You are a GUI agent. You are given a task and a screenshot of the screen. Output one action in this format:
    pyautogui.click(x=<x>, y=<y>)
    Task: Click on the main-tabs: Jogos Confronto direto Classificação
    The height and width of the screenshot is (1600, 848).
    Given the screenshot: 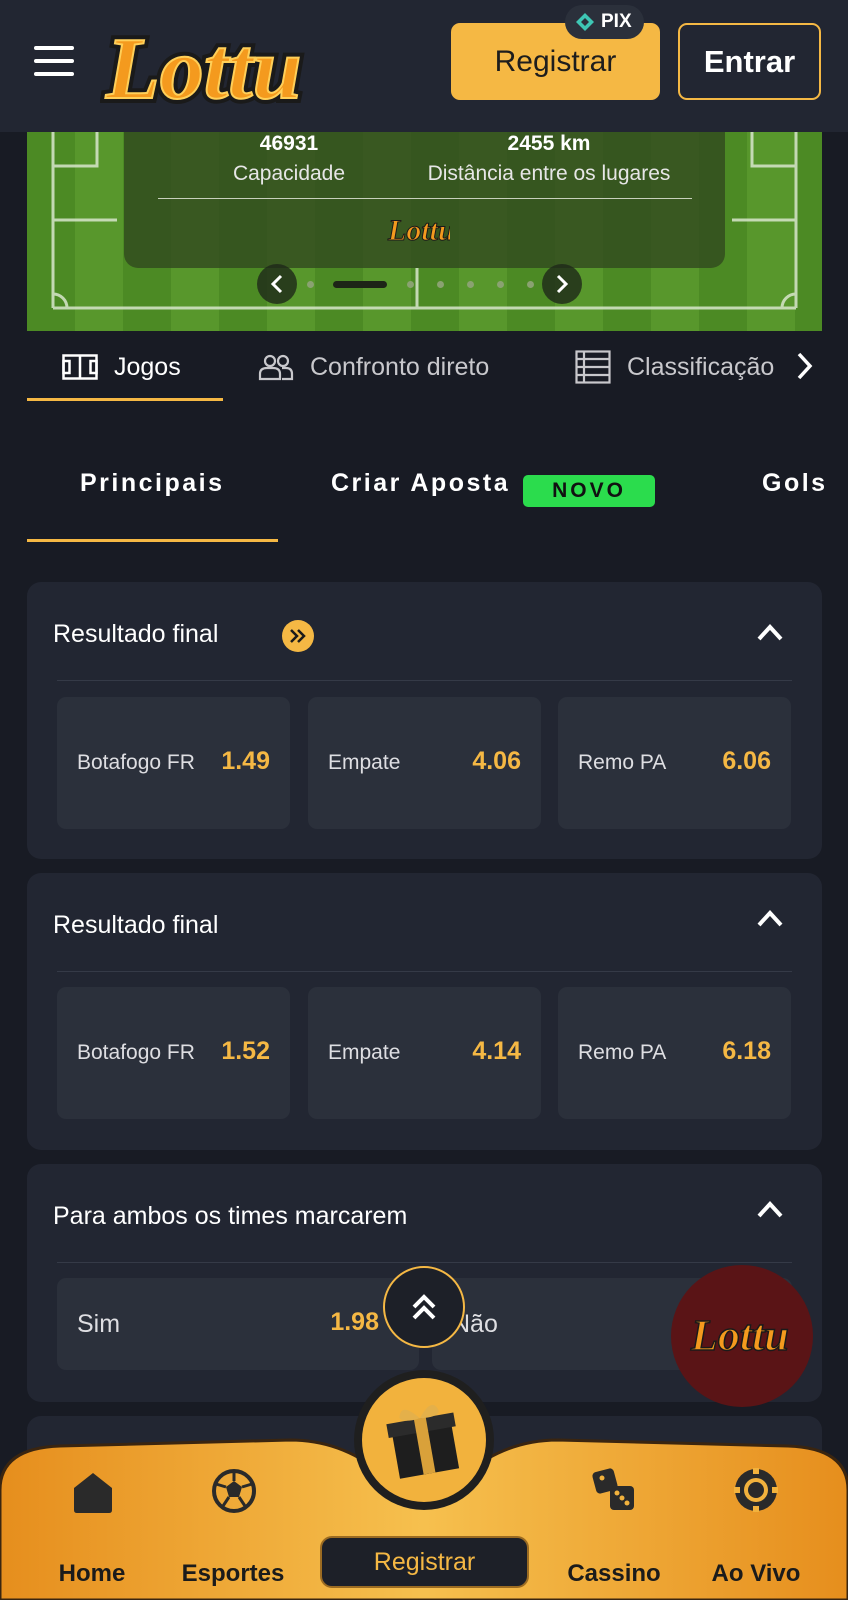 What is the action you would take?
    pyautogui.click(x=424, y=368)
    